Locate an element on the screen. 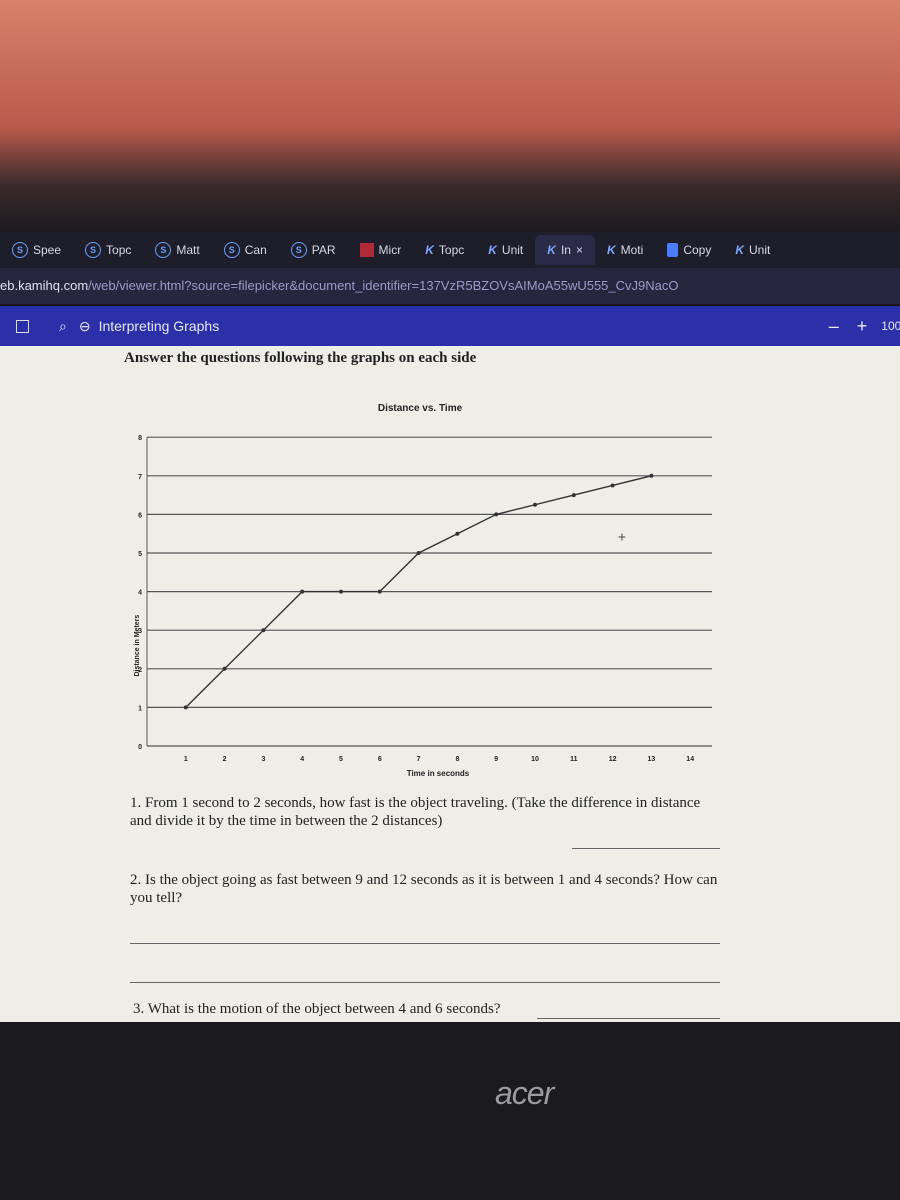 The width and height of the screenshot is (900, 1200). x-tick-label: 2 is located at coordinates (225, 759).